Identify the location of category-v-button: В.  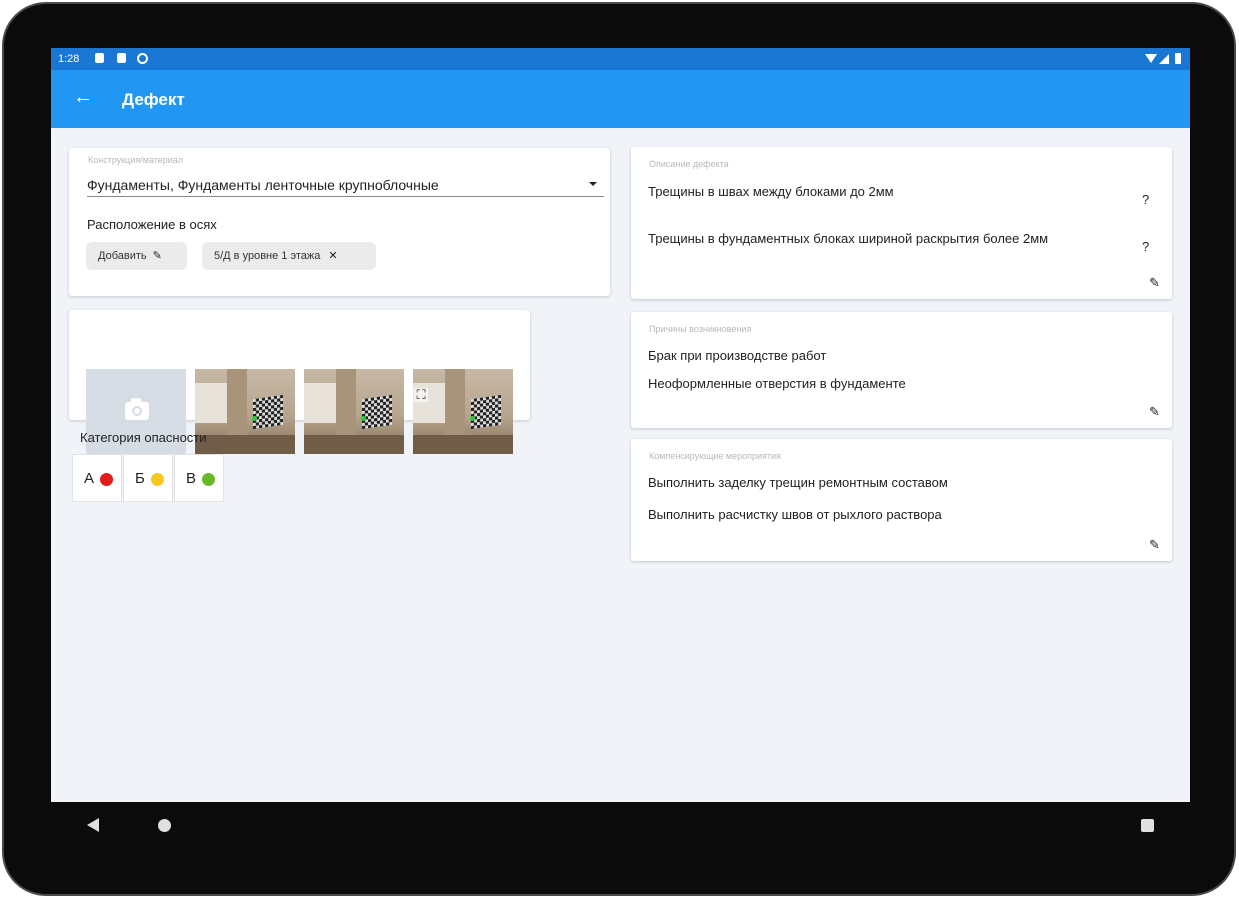
(199, 478).